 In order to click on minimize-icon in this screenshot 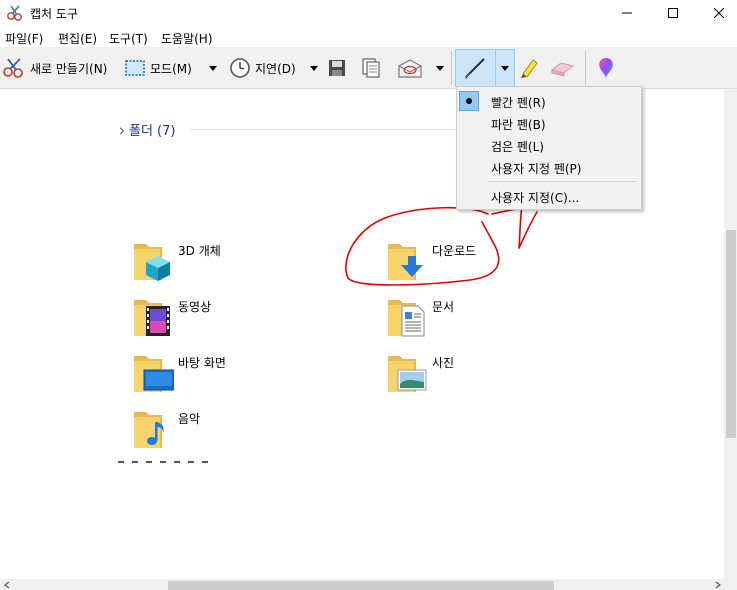, I will do `click(627, 13)`.